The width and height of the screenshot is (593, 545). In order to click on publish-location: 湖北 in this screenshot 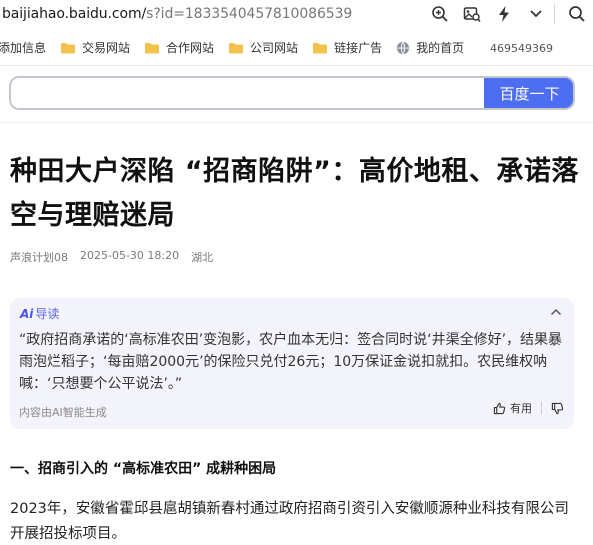, I will do `click(202, 257)`.